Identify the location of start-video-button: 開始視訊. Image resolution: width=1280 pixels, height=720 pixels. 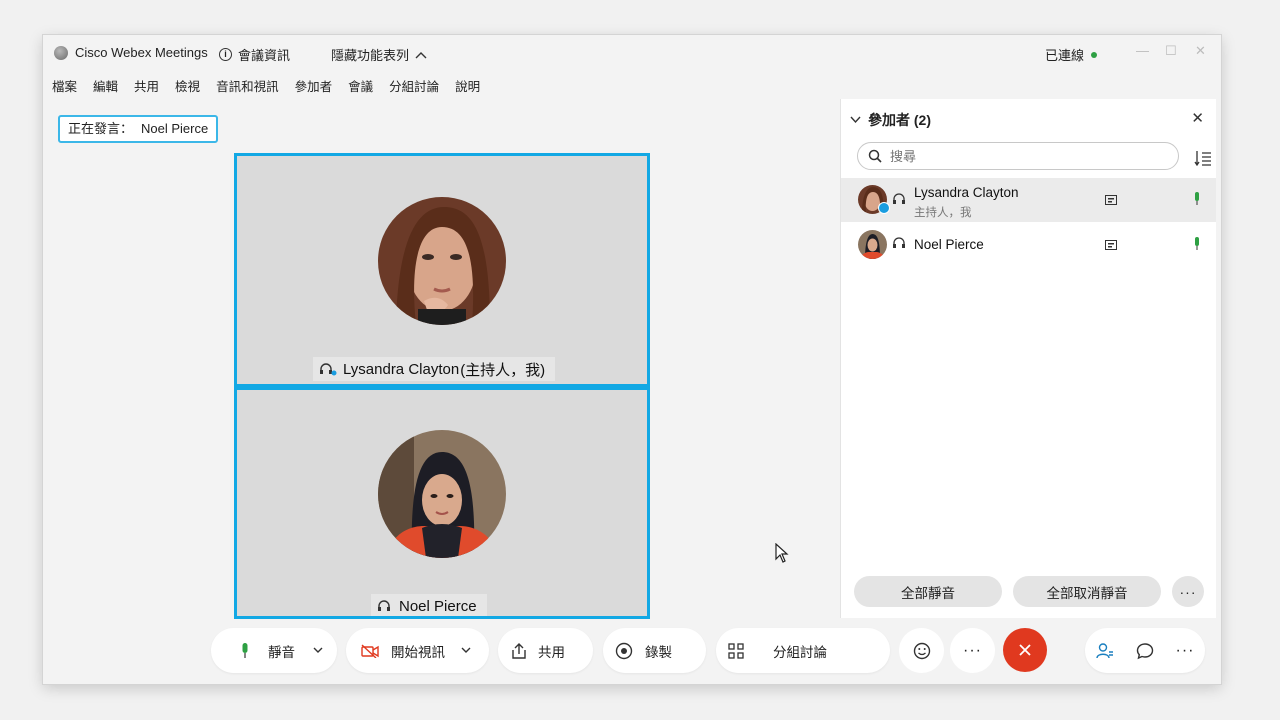
(418, 651).